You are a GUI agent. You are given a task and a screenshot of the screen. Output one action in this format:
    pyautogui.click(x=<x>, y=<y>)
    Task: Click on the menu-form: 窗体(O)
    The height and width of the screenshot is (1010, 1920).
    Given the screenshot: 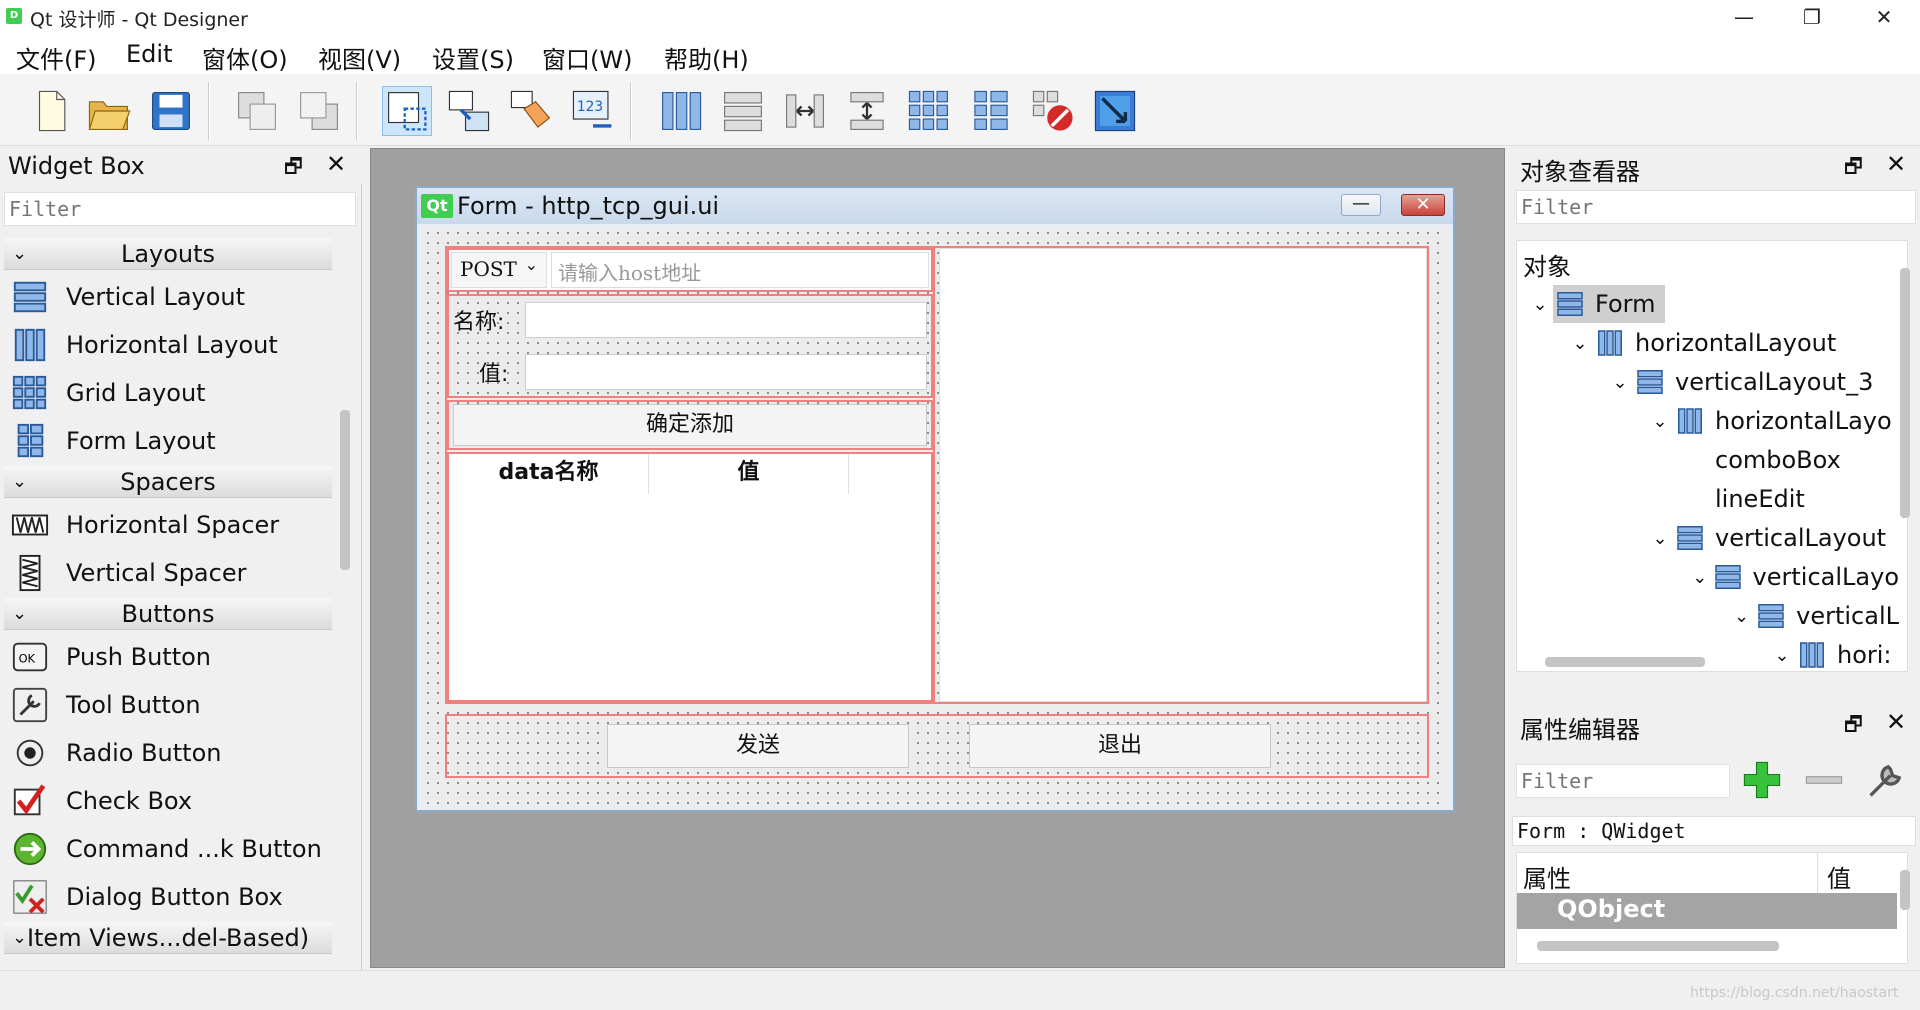 What is the action you would take?
    pyautogui.click(x=245, y=57)
    